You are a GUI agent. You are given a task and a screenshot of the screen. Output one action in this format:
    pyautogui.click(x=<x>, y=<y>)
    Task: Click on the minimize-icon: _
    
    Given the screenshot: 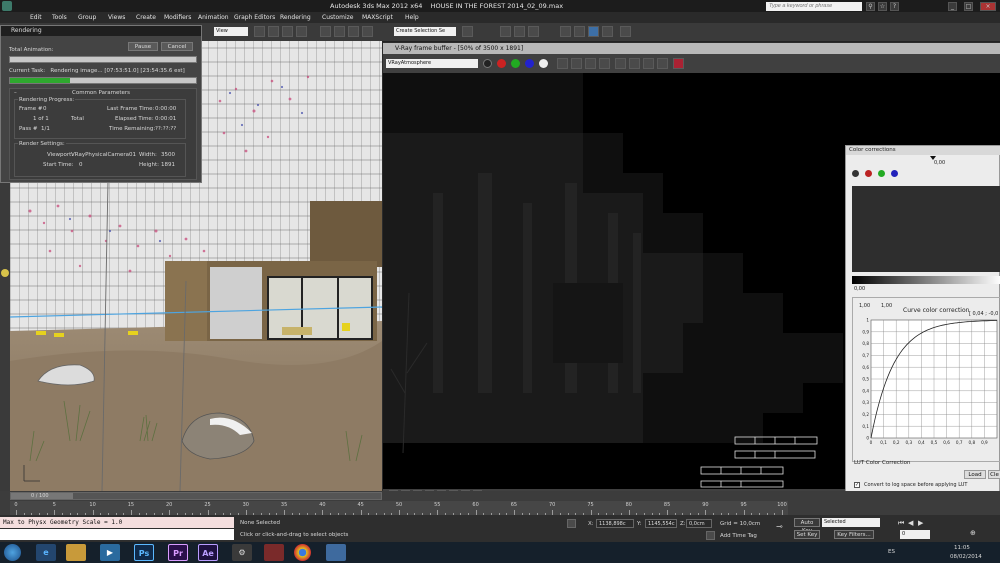 What is the action you would take?
    pyautogui.click(x=952, y=6)
    